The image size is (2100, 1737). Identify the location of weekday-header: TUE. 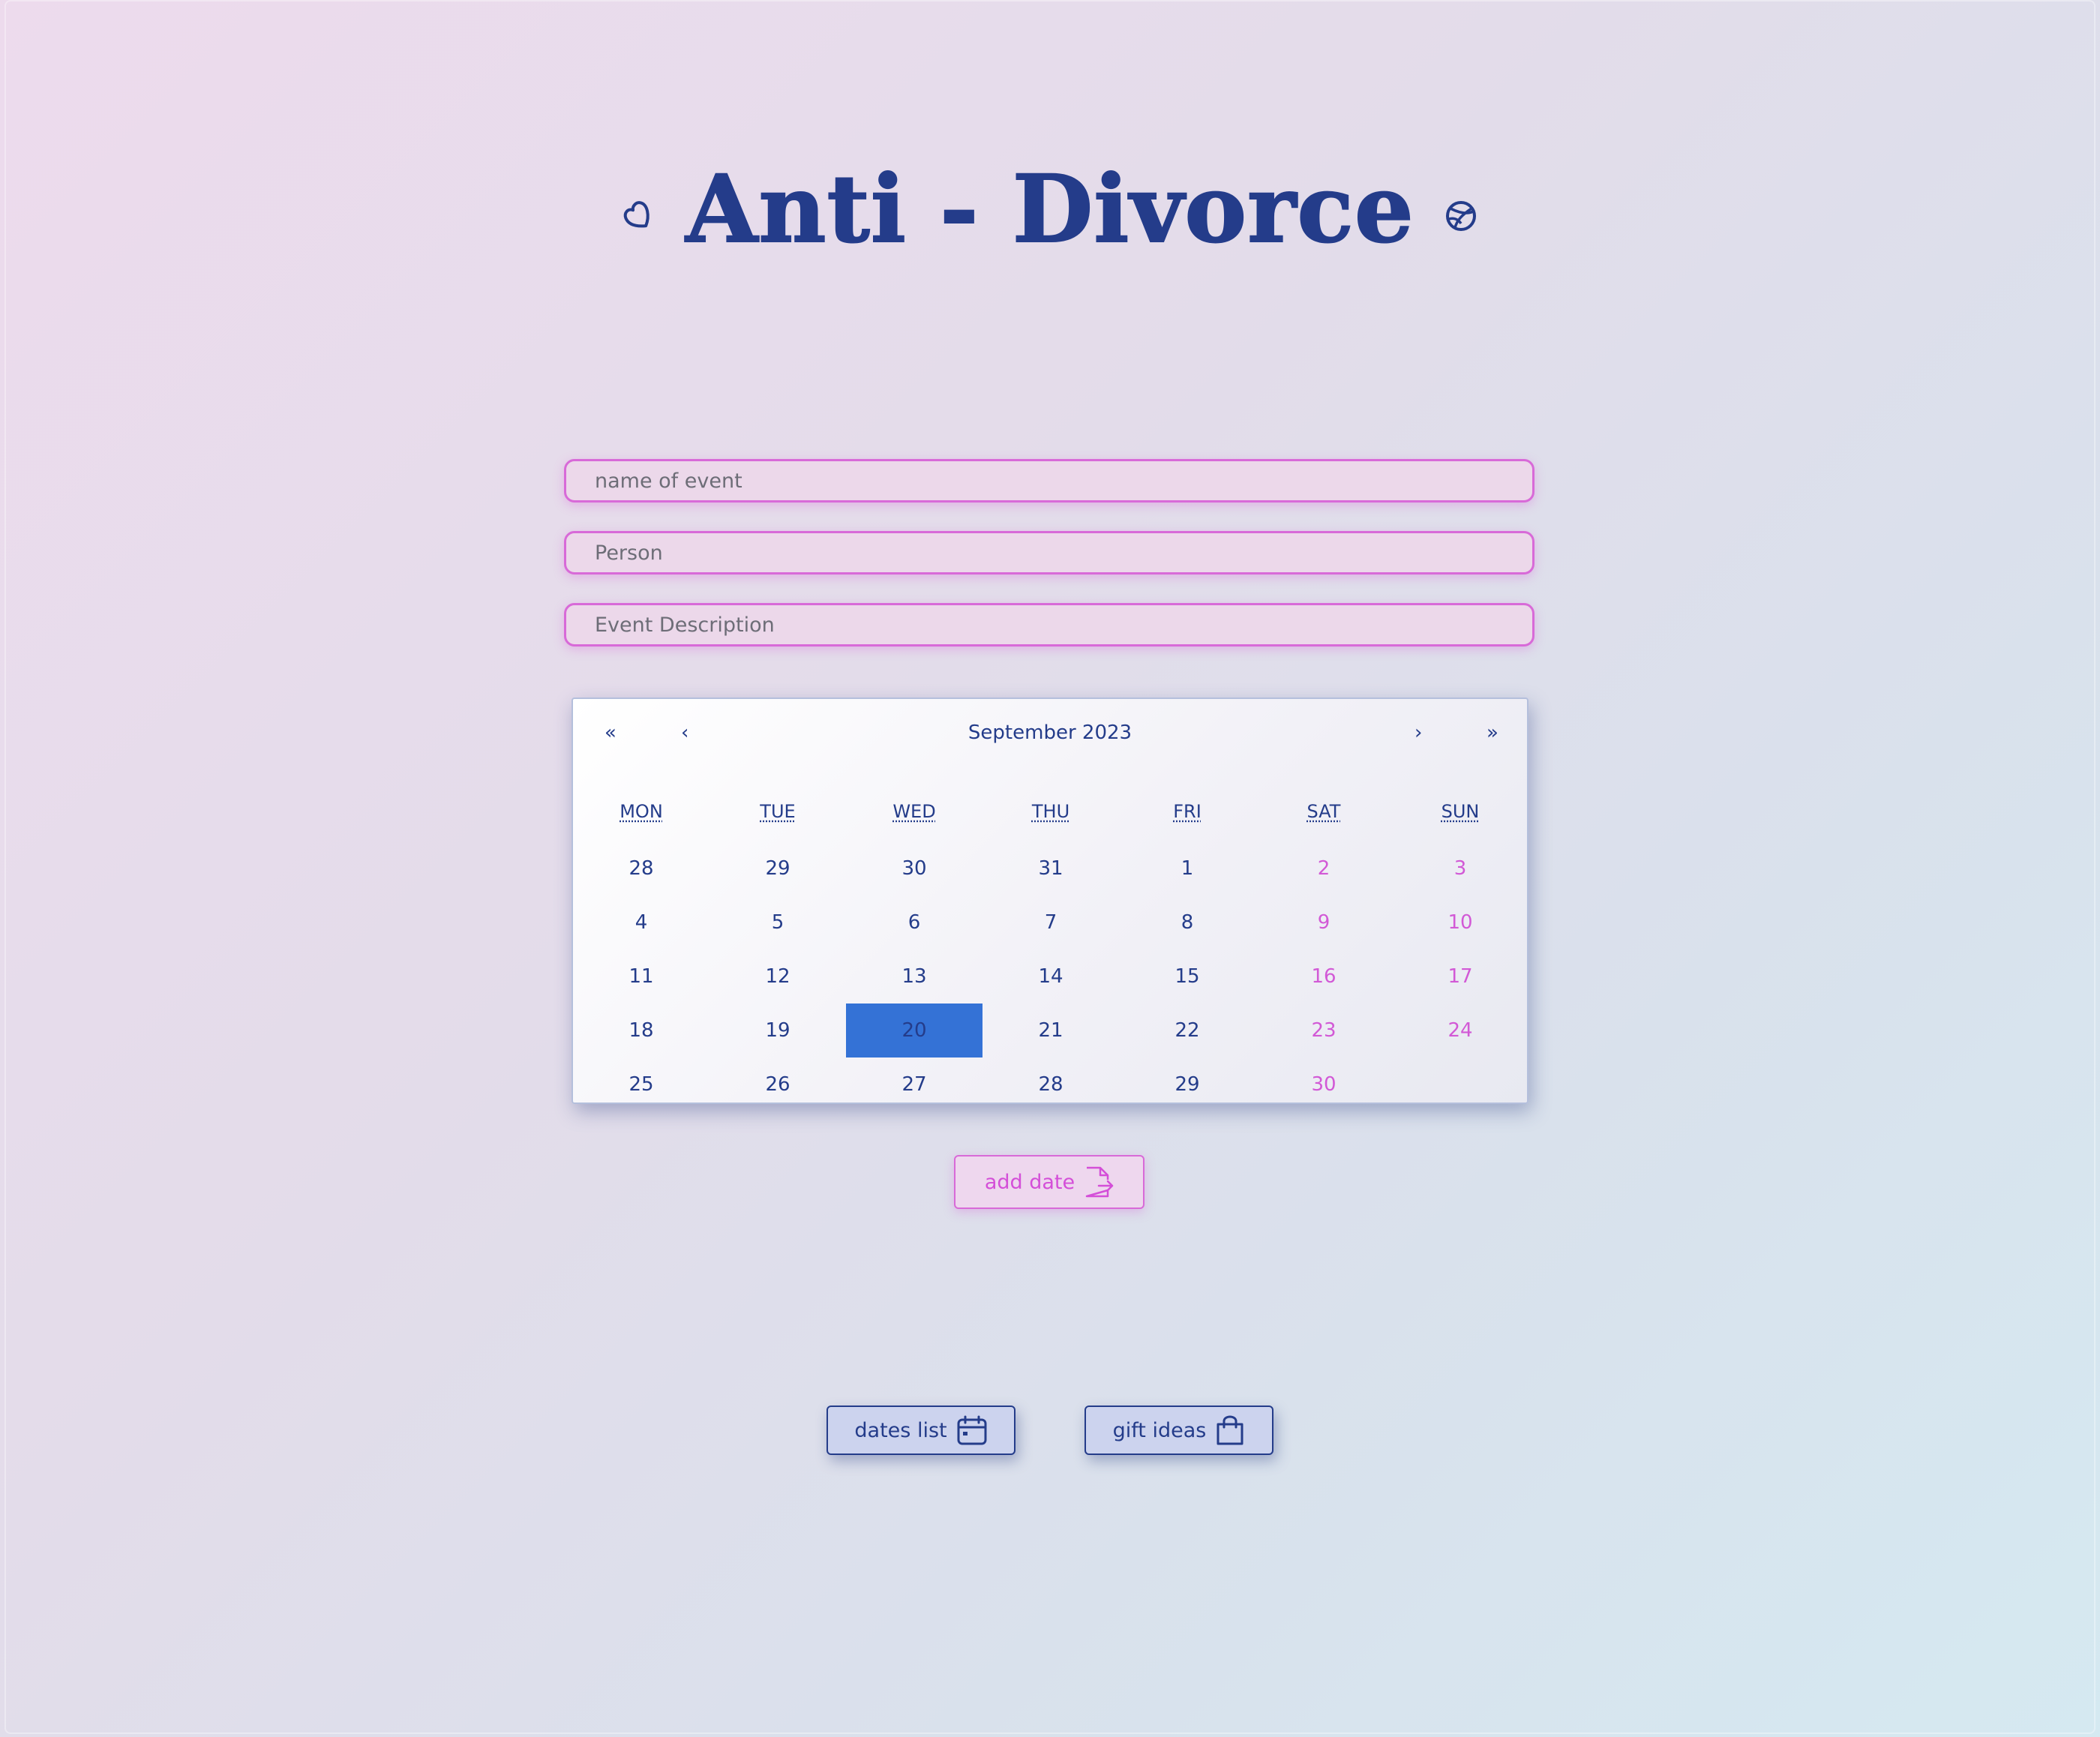
(778, 811).